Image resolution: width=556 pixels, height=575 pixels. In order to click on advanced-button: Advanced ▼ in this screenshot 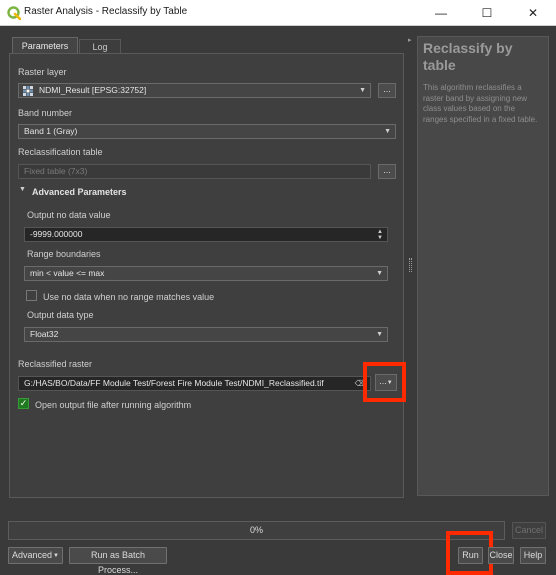, I will do `click(35, 555)`.